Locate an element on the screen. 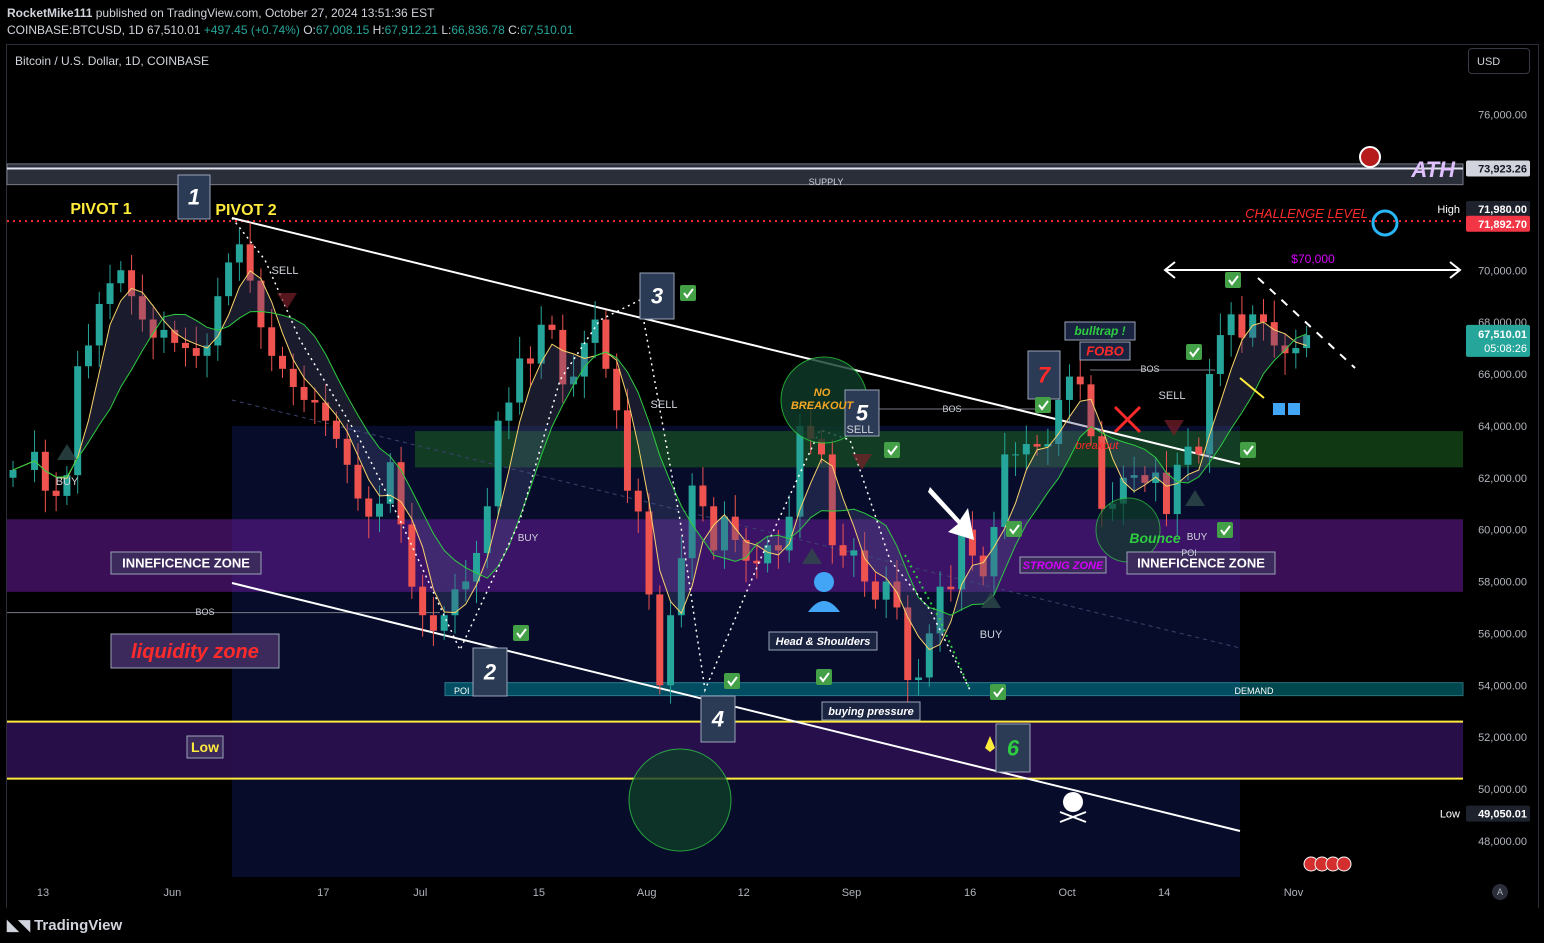 The image size is (1544, 943). supply-zone is located at coordinates (735, 174).